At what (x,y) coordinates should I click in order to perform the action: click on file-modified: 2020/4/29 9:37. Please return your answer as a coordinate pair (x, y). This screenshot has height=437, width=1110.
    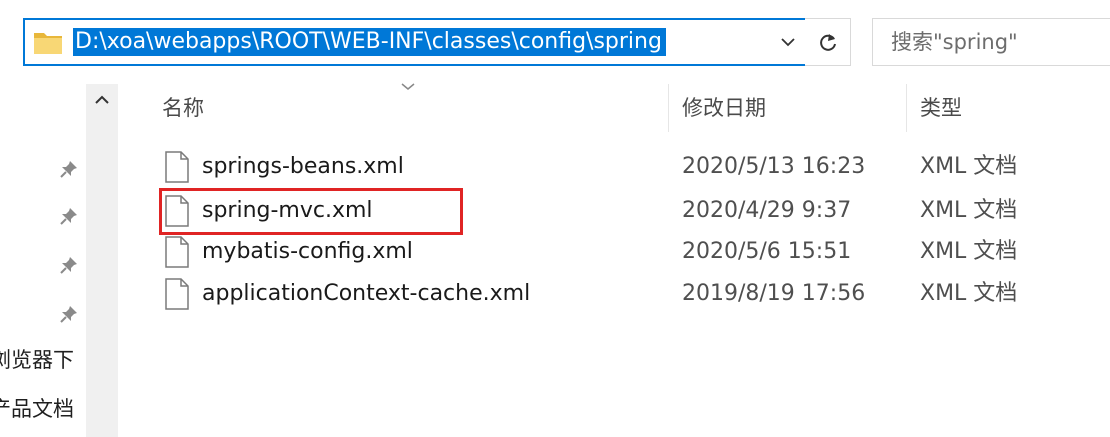
    Looking at the image, I should click on (767, 210).